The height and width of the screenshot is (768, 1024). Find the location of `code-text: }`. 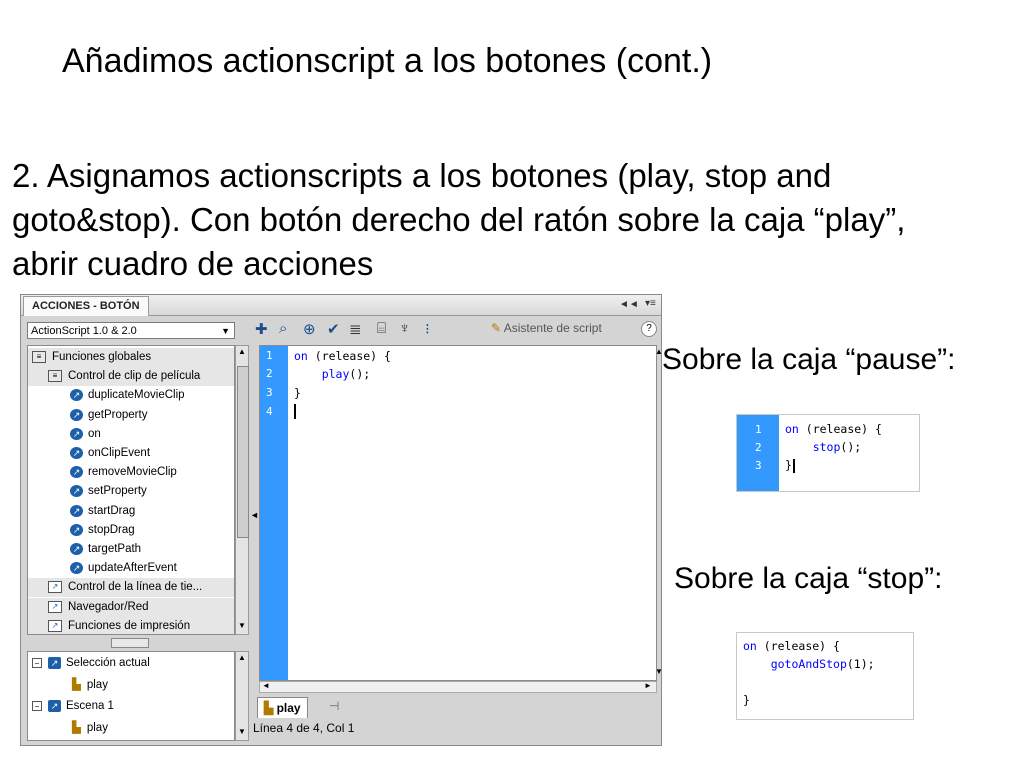

code-text: } is located at coordinates (297, 393).